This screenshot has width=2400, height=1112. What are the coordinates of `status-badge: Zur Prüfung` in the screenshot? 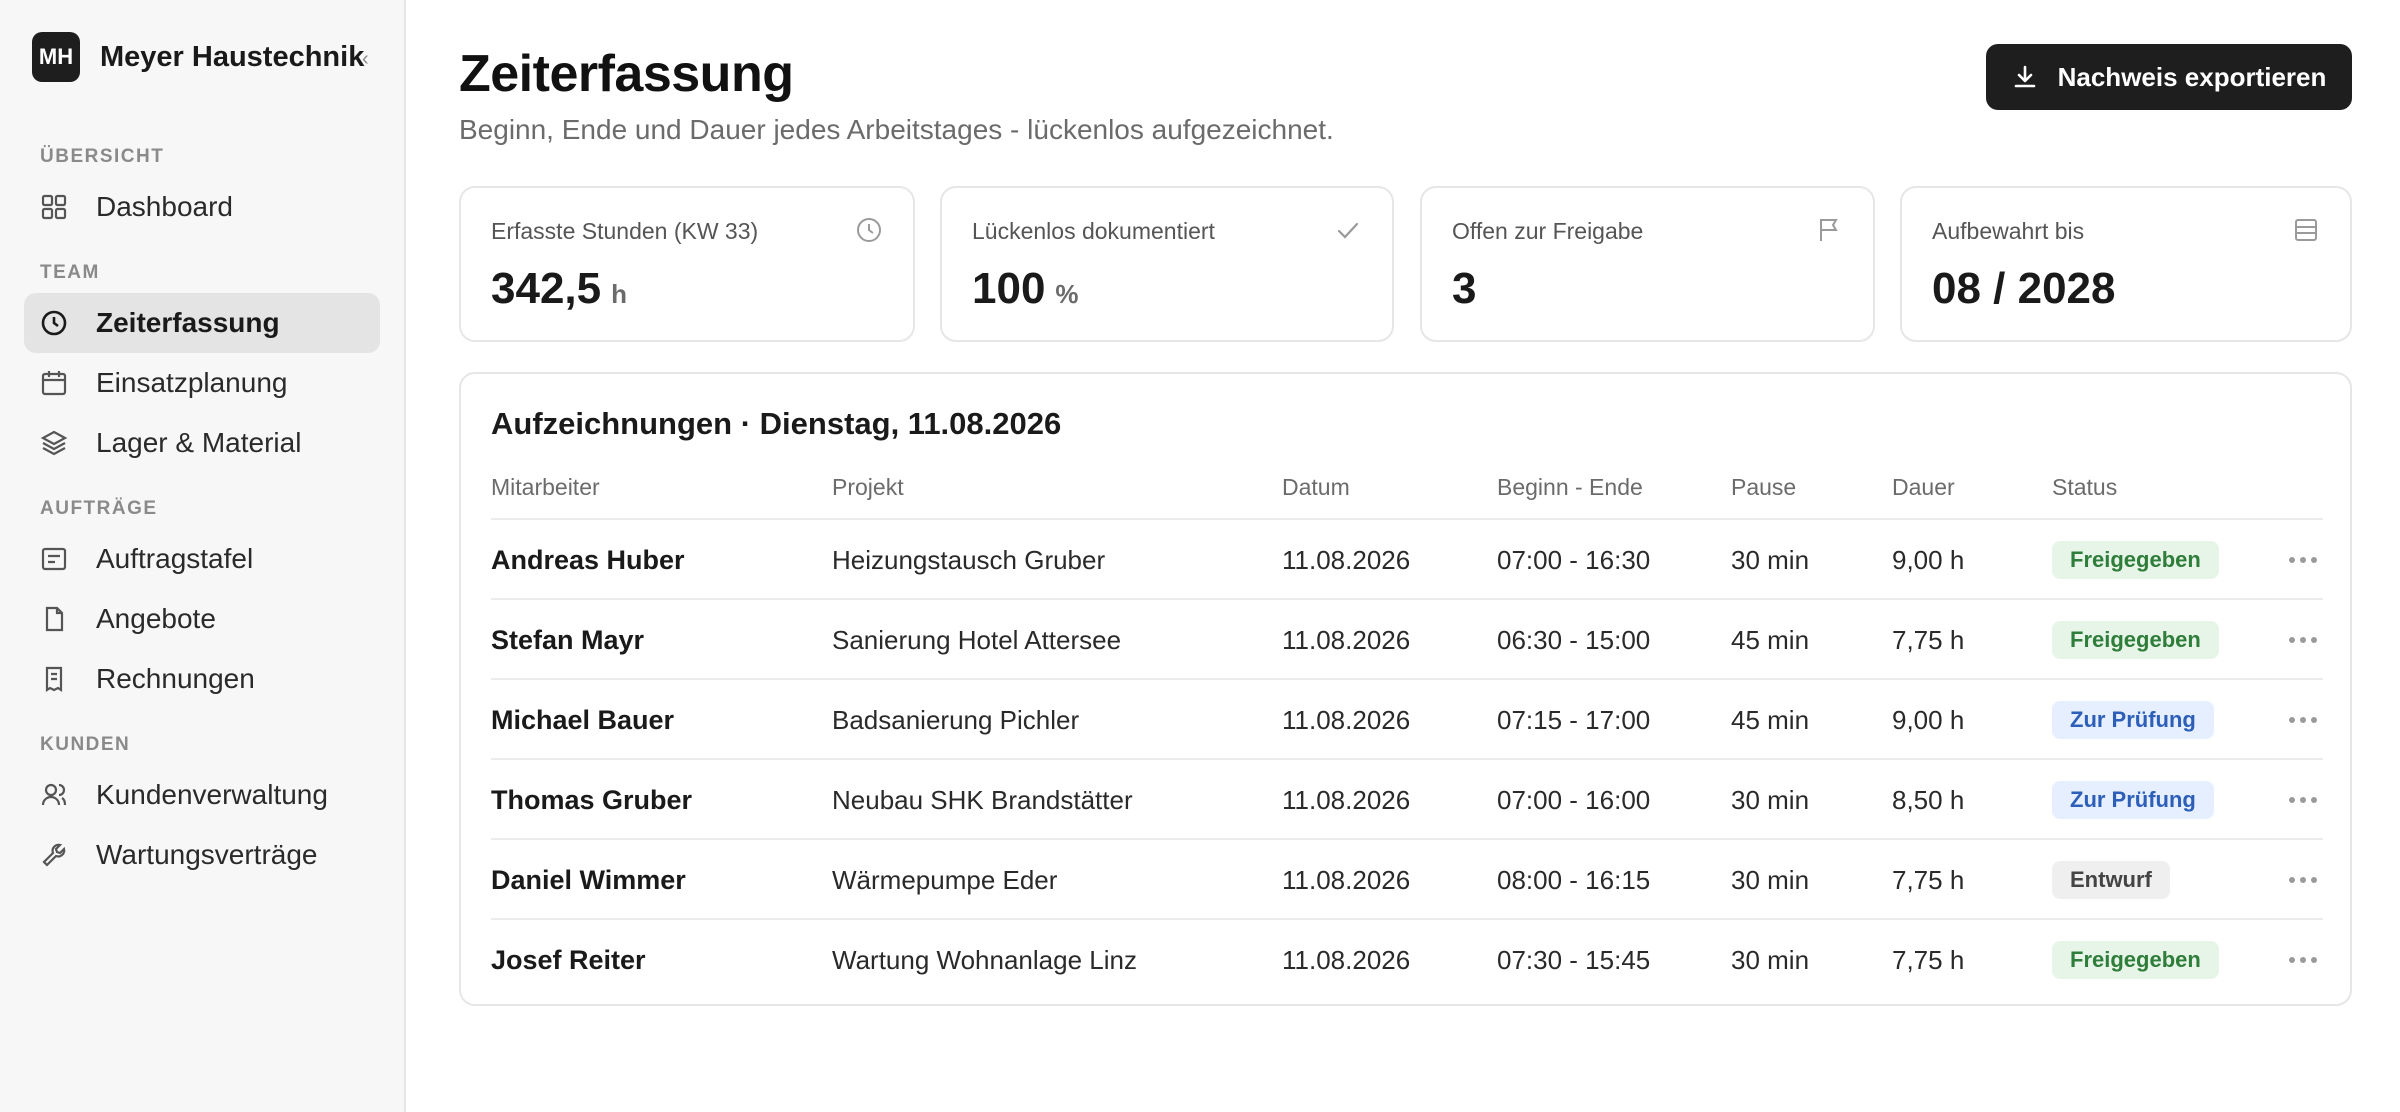 It's located at (2133, 800).